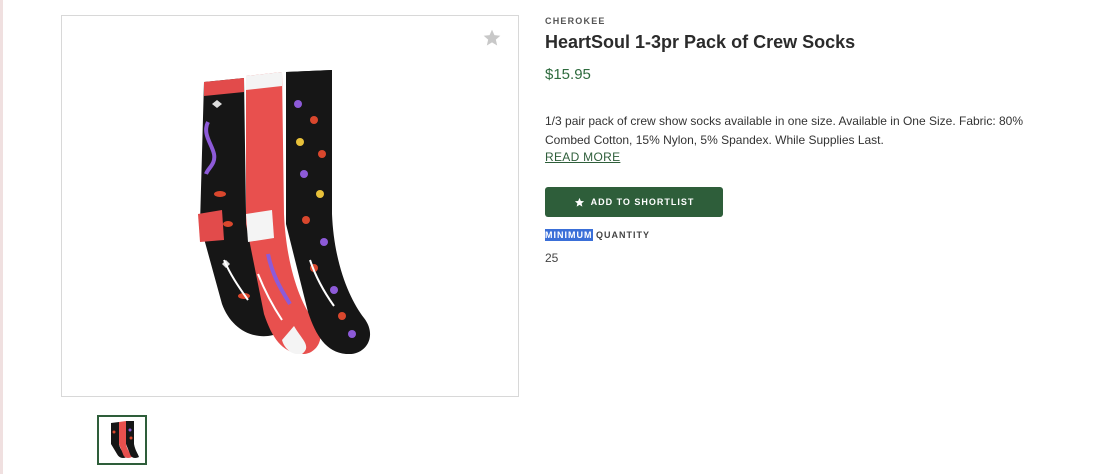  Describe the element at coordinates (284, 212) in the screenshot. I see `product-image` at that location.